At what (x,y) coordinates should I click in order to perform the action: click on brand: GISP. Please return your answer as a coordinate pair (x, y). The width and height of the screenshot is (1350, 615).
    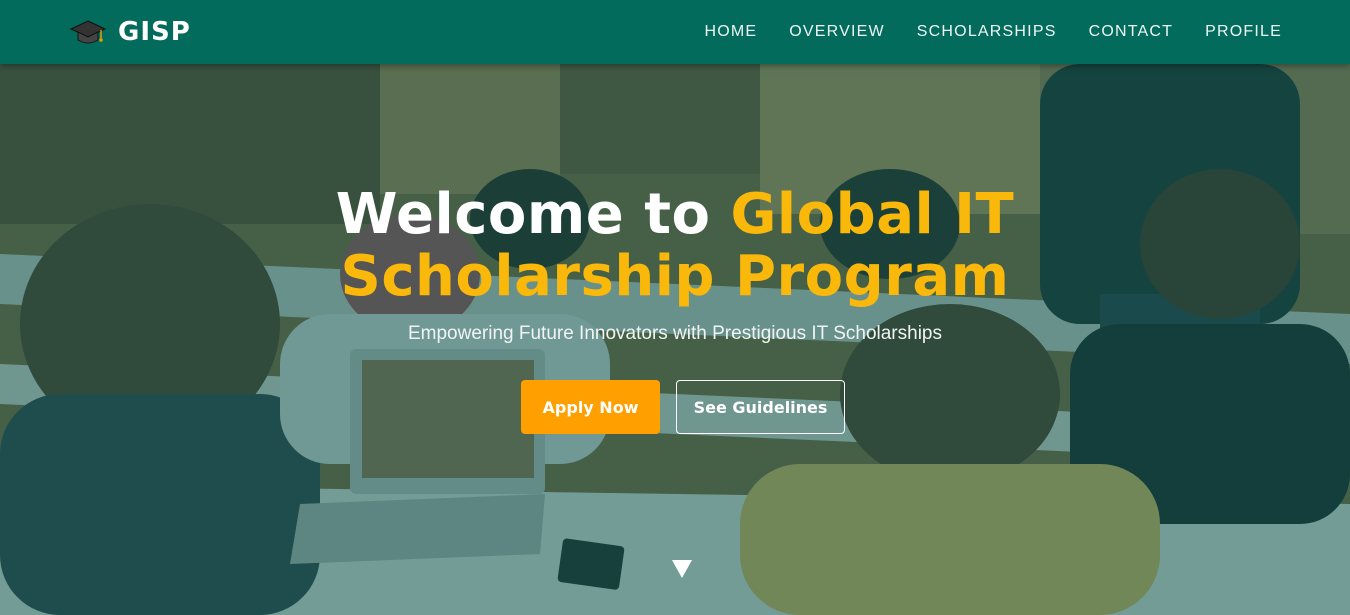
    Looking at the image, I should click on (130, 32).